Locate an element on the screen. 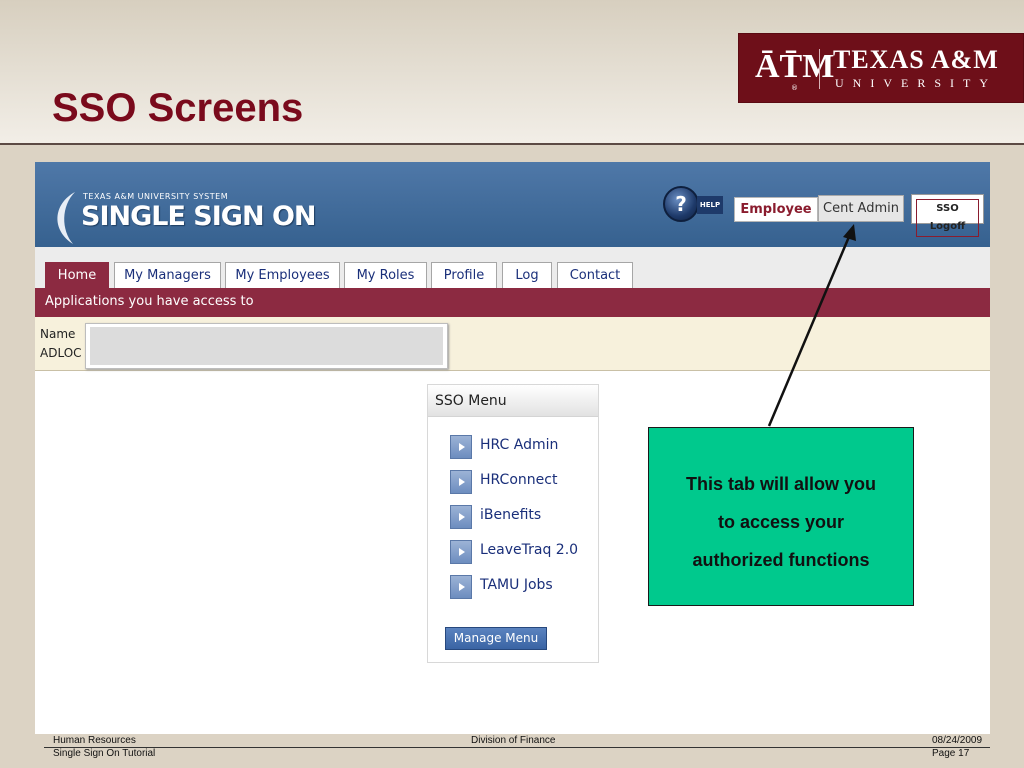  footer-department: Human Resources is located at coordinates (94, 740).